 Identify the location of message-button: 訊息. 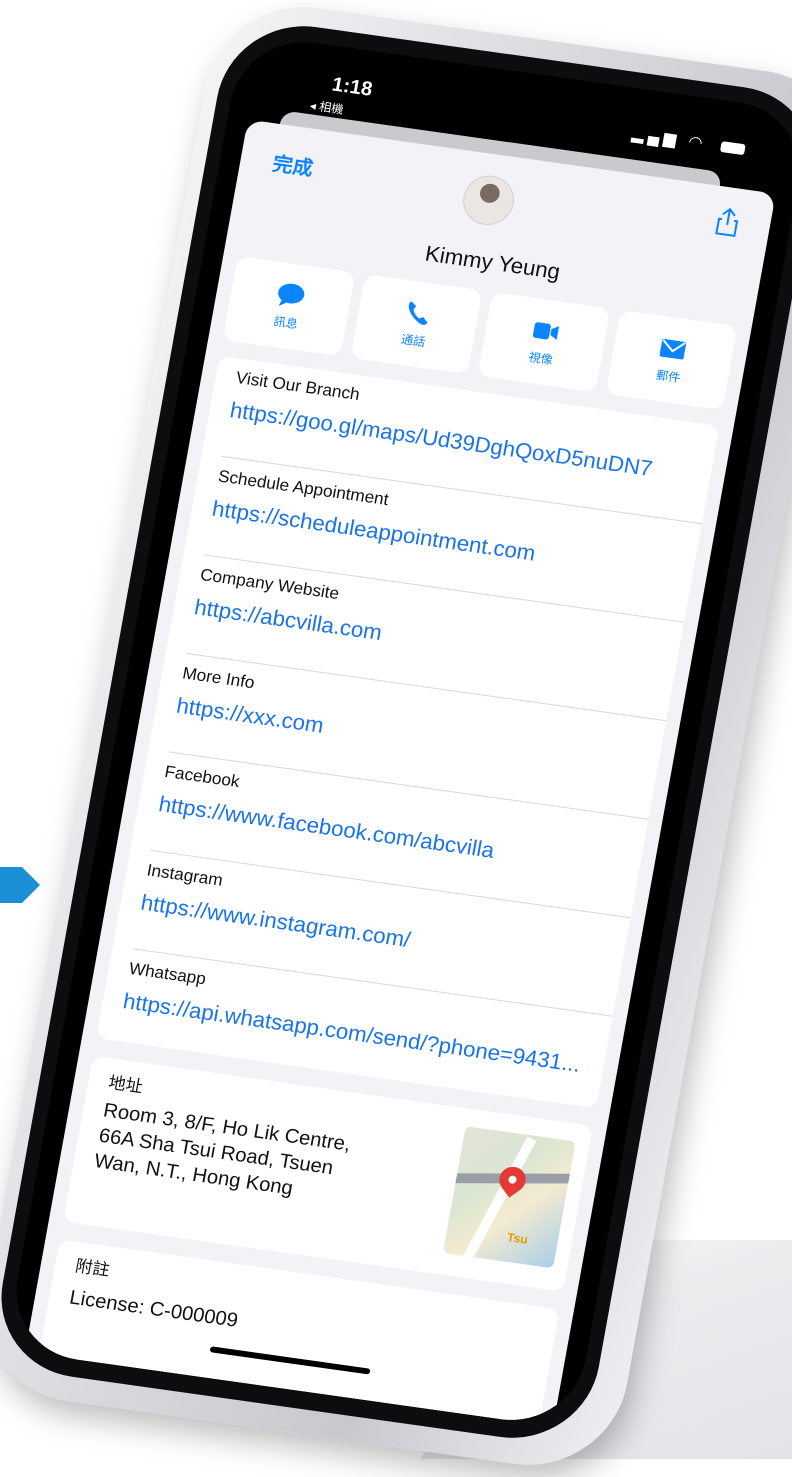
(289, 306).